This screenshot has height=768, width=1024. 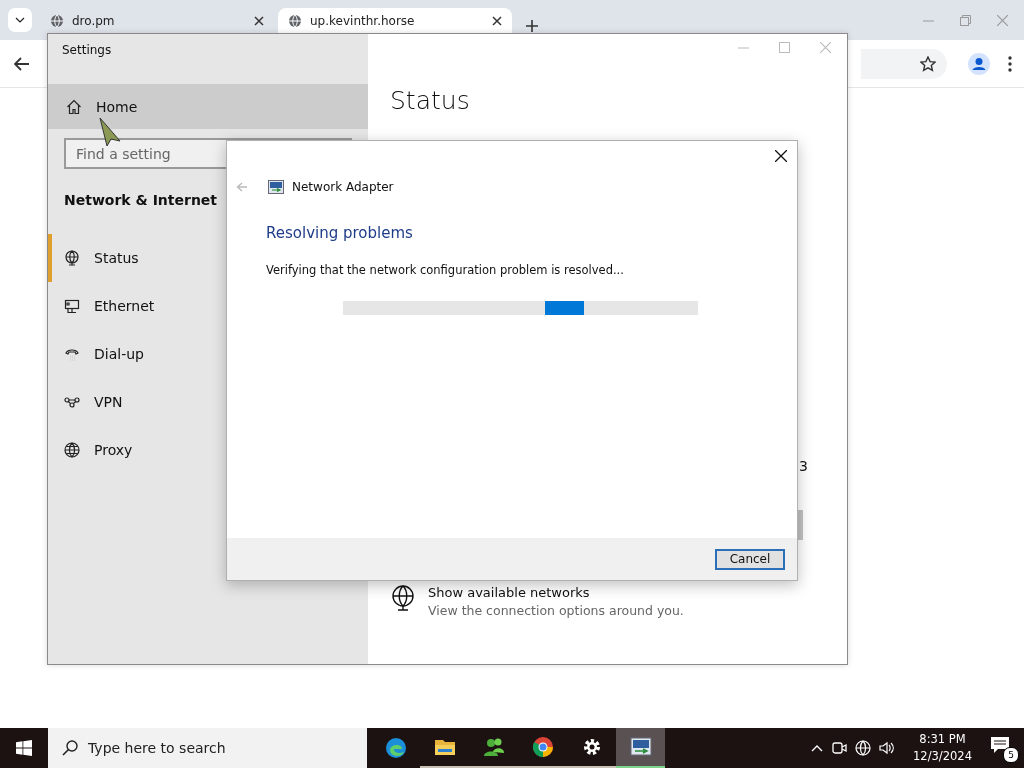 I want to click on clock: 8:31 PM 12/3/2024, so click(x=942, y=748).